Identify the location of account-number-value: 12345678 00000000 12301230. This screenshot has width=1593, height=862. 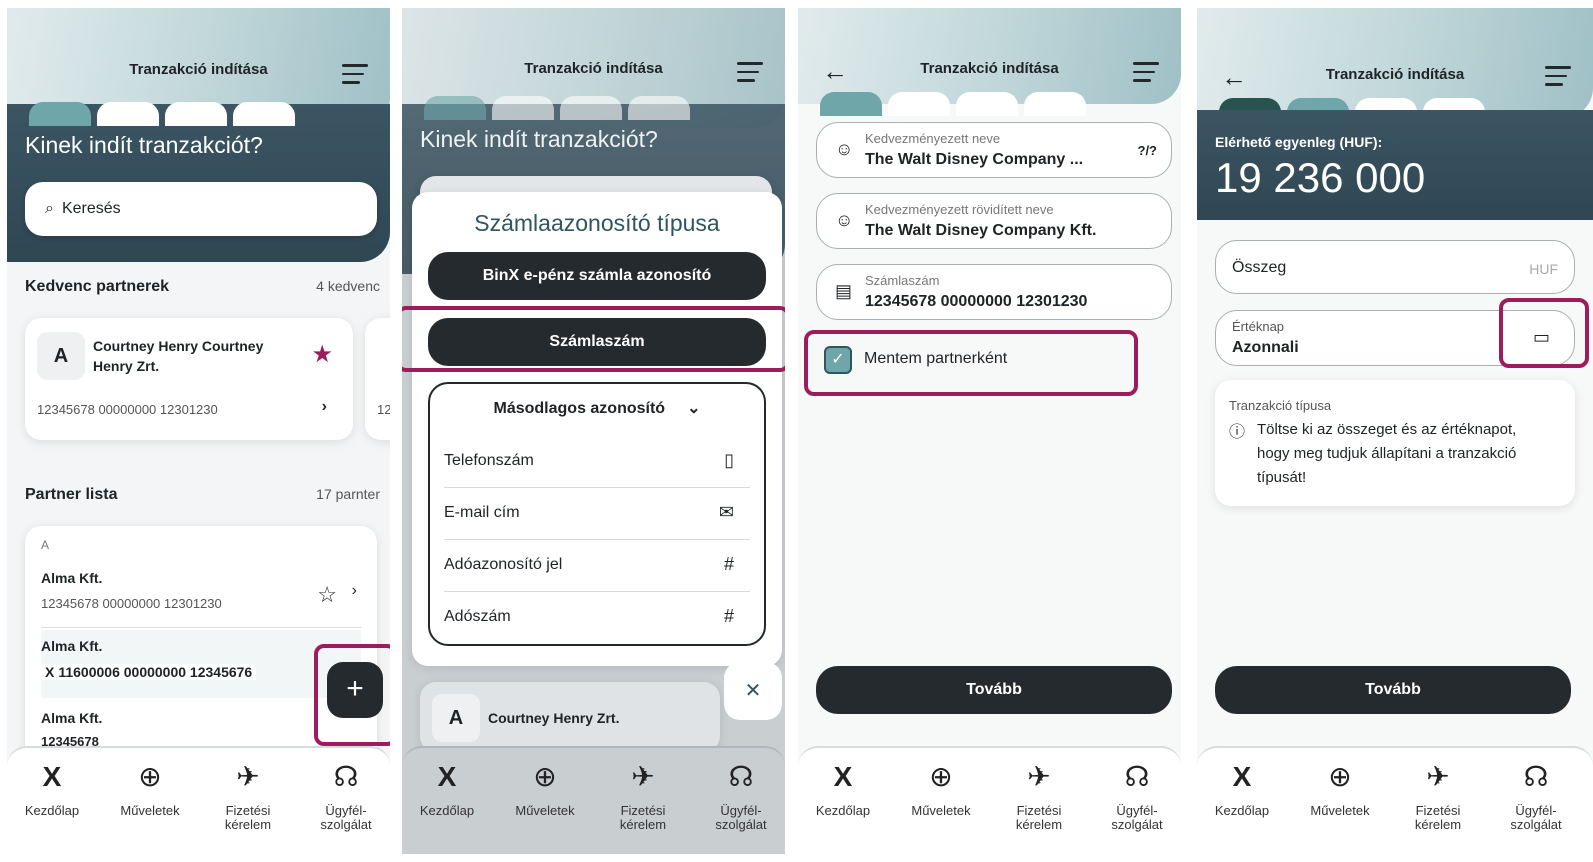
(976, 301).